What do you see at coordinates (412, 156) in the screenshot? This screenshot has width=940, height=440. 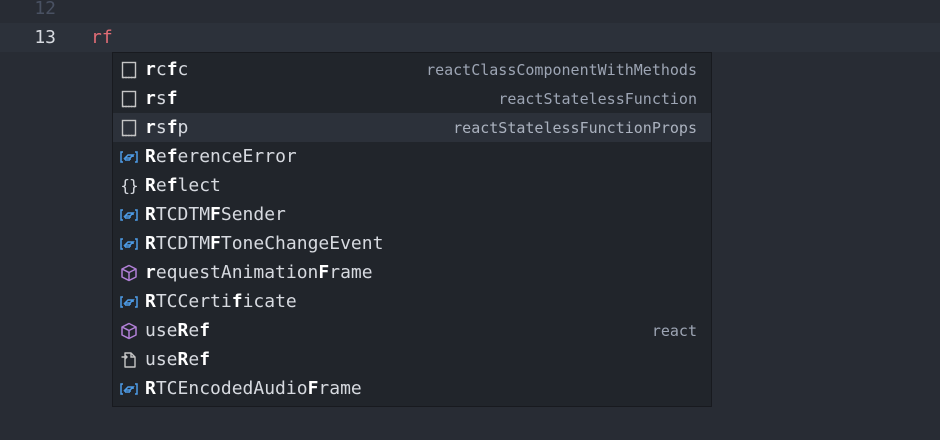 I see `suggestion-item: ReferenceError` at bounding box center [412, 156].